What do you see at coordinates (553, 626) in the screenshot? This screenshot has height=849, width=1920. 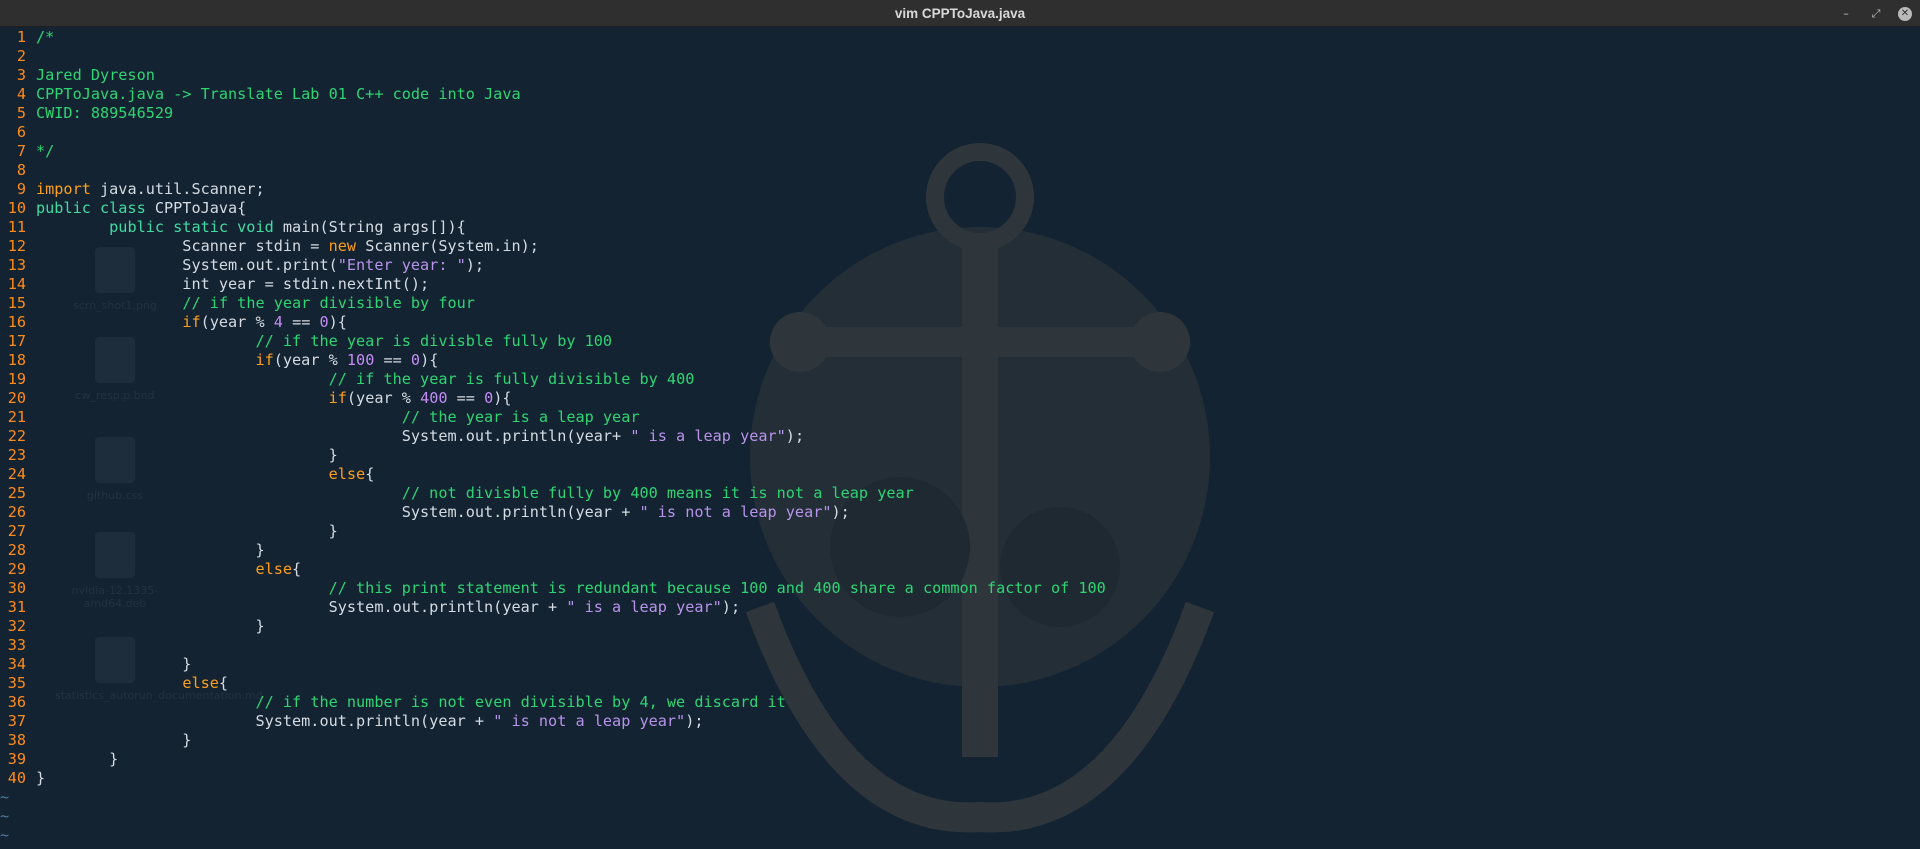 I see `code-line: 32 }` at bounding box center [553, 626].